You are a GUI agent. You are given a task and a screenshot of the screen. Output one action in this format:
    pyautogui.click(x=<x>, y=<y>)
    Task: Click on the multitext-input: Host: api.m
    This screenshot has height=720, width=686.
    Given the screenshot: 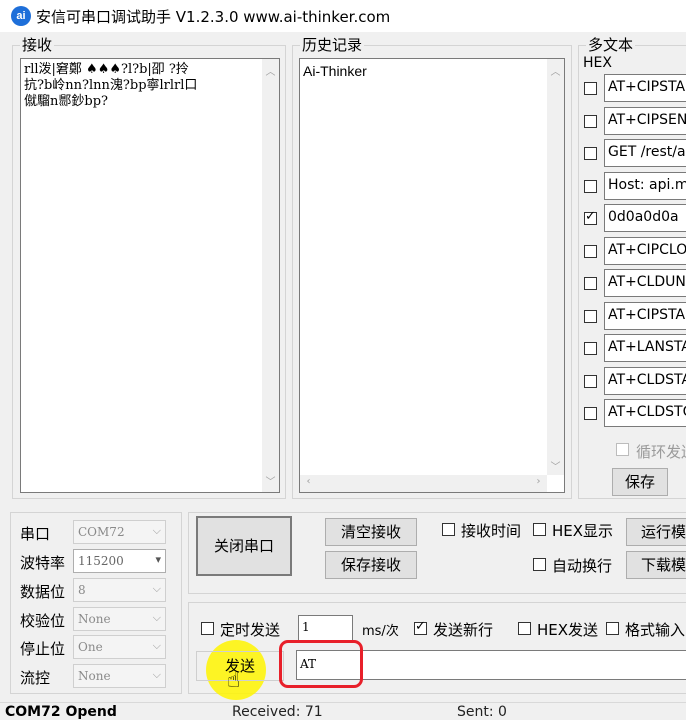 What is the action you would take?
    pyautogui.click(x=645, y=186)
    